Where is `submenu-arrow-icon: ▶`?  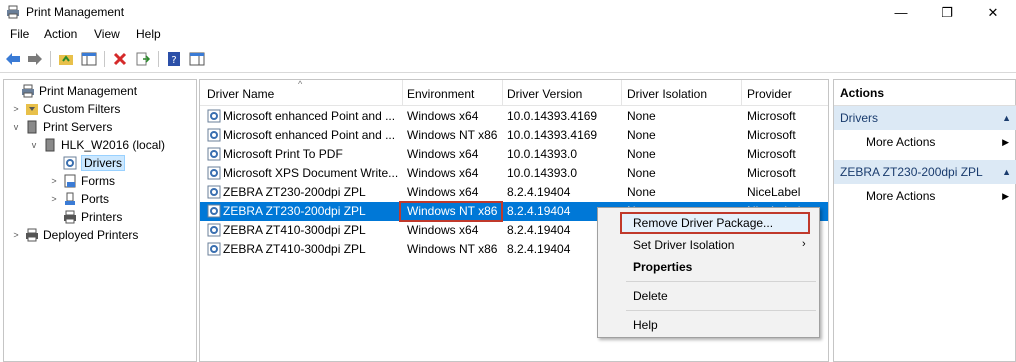
submenu-arrow-icon: ▶ is located at coordinates (1005, 196).